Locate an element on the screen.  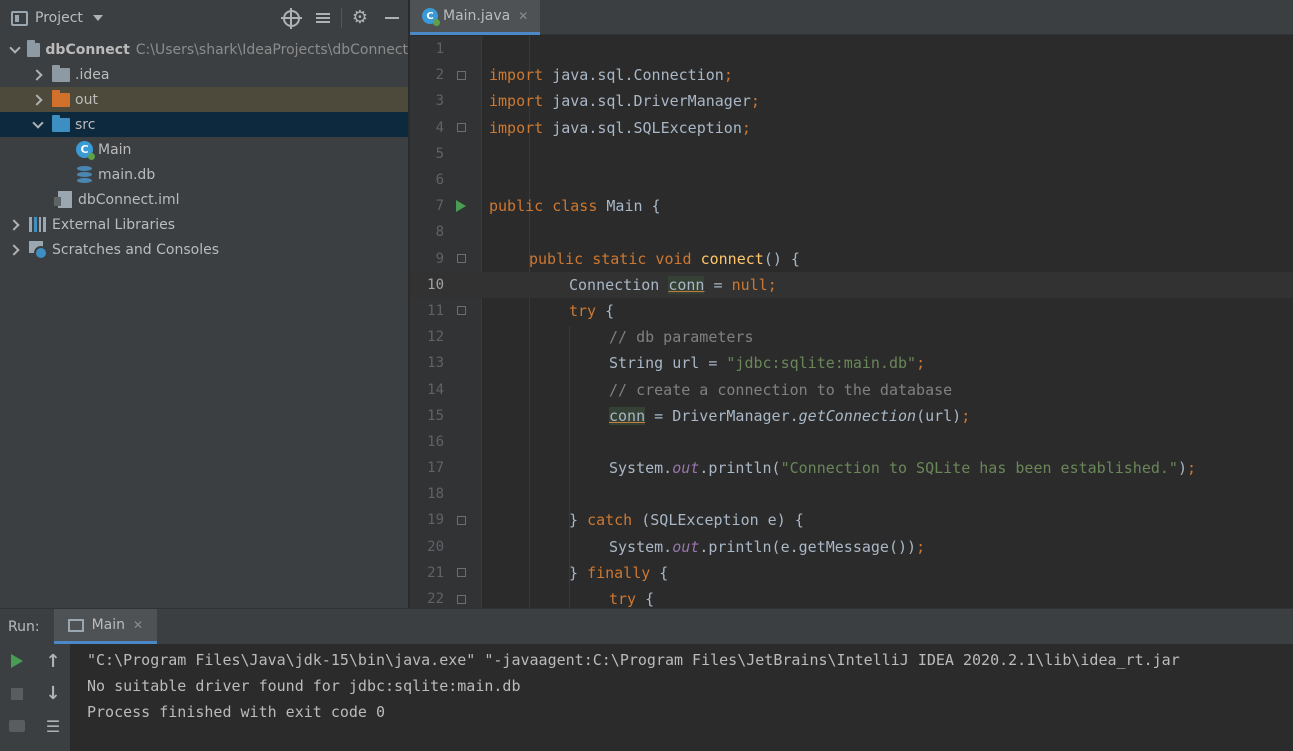
tree-item-external-libraries: External Libraries is located at coordinates (204, 224).